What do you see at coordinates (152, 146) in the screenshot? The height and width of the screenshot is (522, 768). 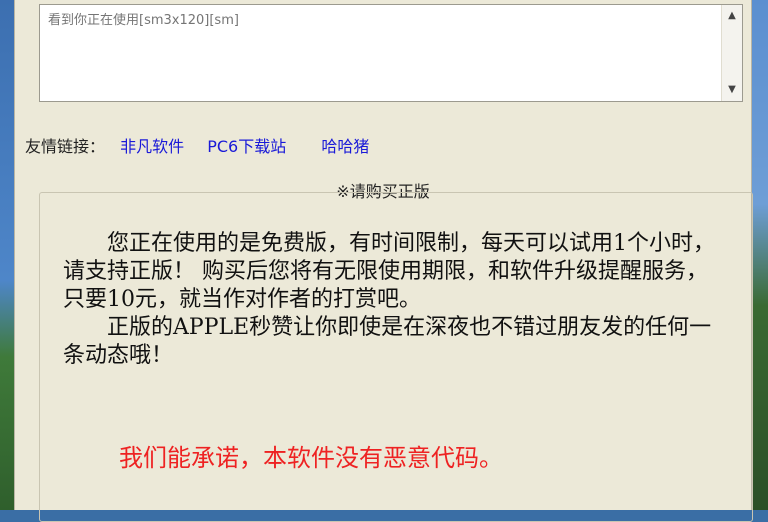 I see `link-feifan-software: 非凡软件` at bounding box center [152, 146].